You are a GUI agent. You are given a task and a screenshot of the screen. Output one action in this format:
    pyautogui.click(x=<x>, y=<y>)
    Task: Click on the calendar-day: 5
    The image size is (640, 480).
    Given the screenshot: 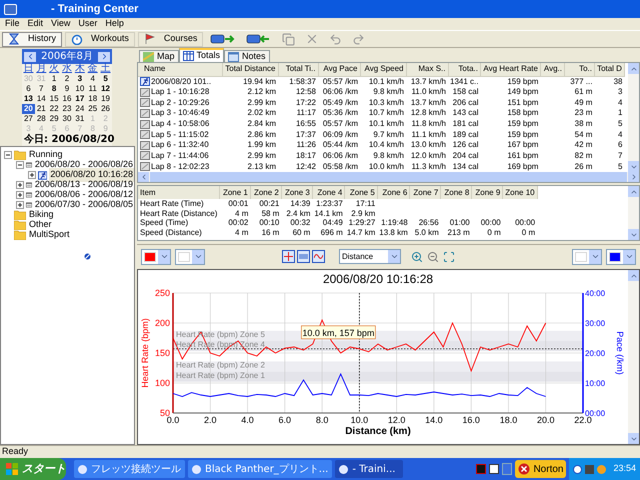 What is the action you would take?
    pyautogui.click(x=105, y=79)
    